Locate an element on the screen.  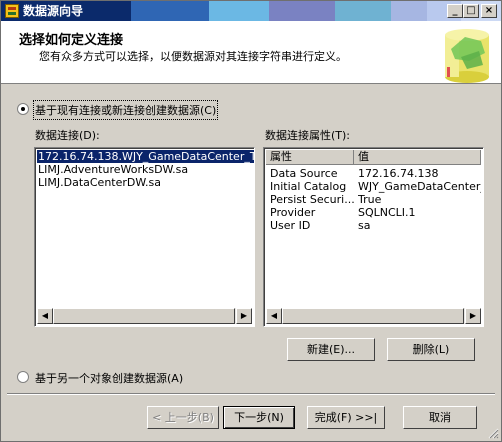
other-object-label: 基于另一个对象创建数据源(A) is located at coordinates (109, 378).